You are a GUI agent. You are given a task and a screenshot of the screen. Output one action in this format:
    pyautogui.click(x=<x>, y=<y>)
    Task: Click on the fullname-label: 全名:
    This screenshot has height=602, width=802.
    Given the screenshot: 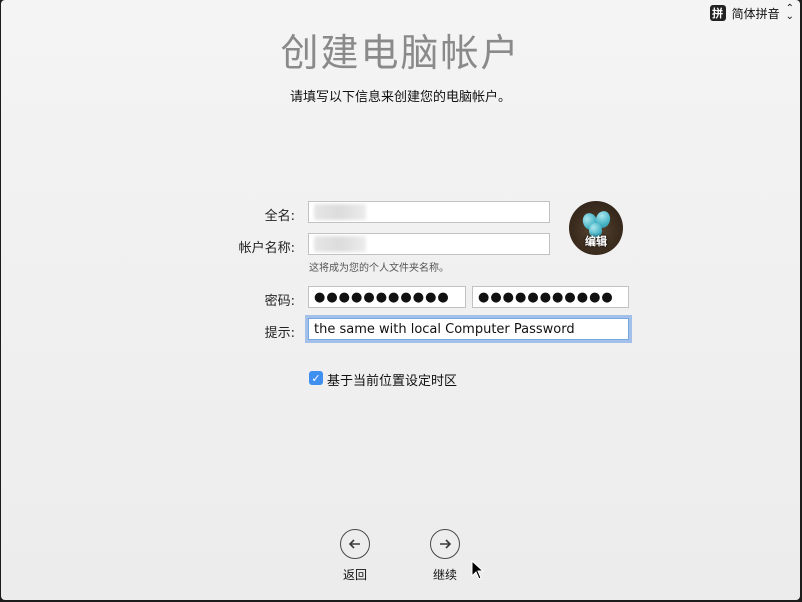 What is the action you would take?
    pyautogui.click(x=279, y=216)
    